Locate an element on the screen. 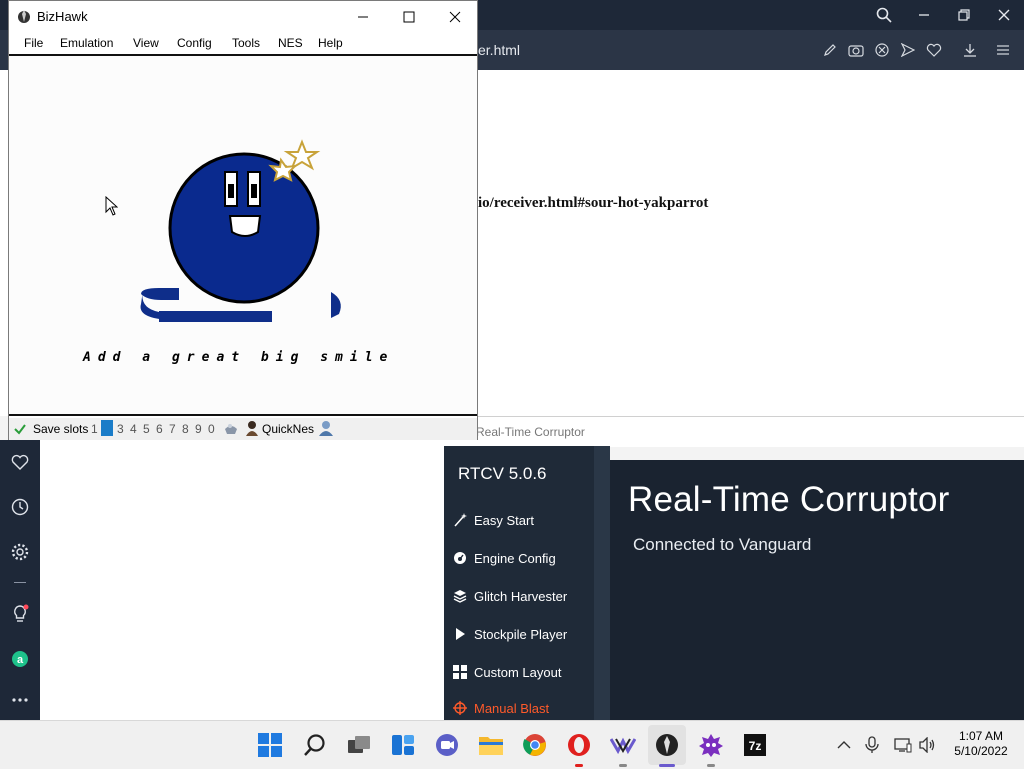 The image size is (1024, 769). network-icon is located at coordinates (903, 745).